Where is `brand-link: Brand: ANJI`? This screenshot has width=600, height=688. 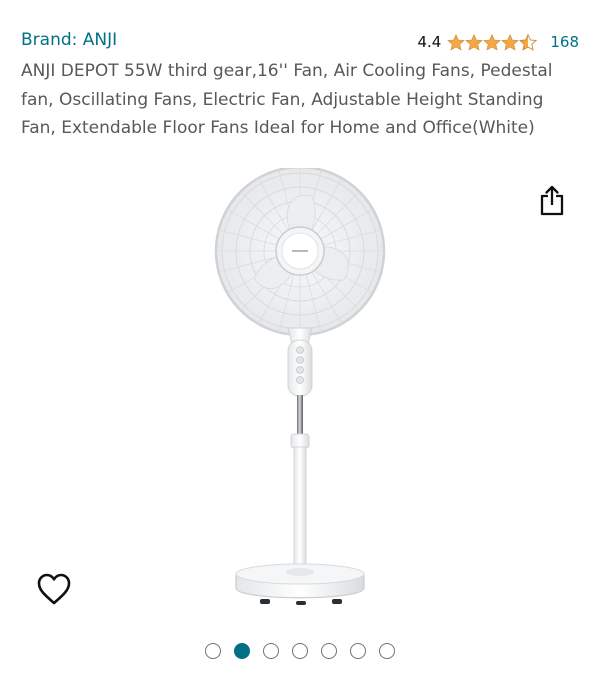 brand-link: Brand: ANJI is located at coordinates (69, 40).